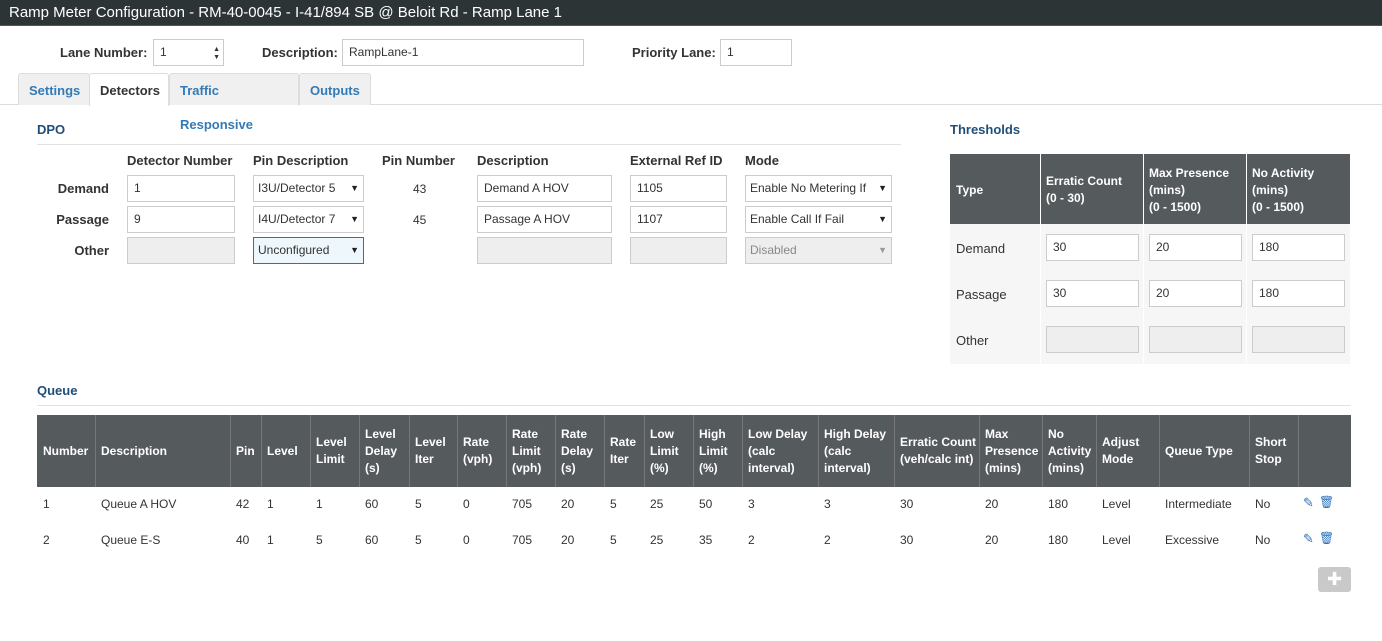 The height and width of the screenshot is (641, 1382). I want to click on spin-up-icon: ▲, so click(216, 49).